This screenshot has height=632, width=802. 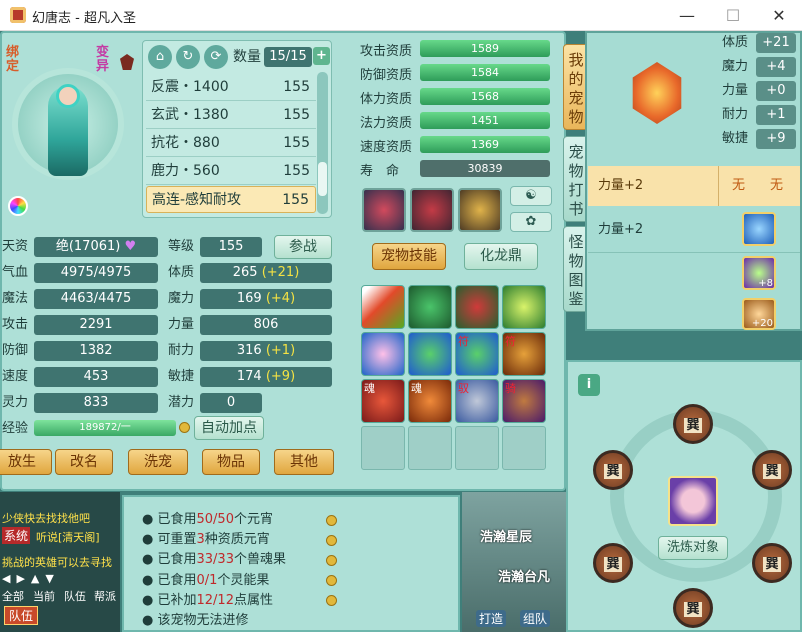 I want to click on pet-list-item: 抗花・880 155, so click(x=231, y=143).